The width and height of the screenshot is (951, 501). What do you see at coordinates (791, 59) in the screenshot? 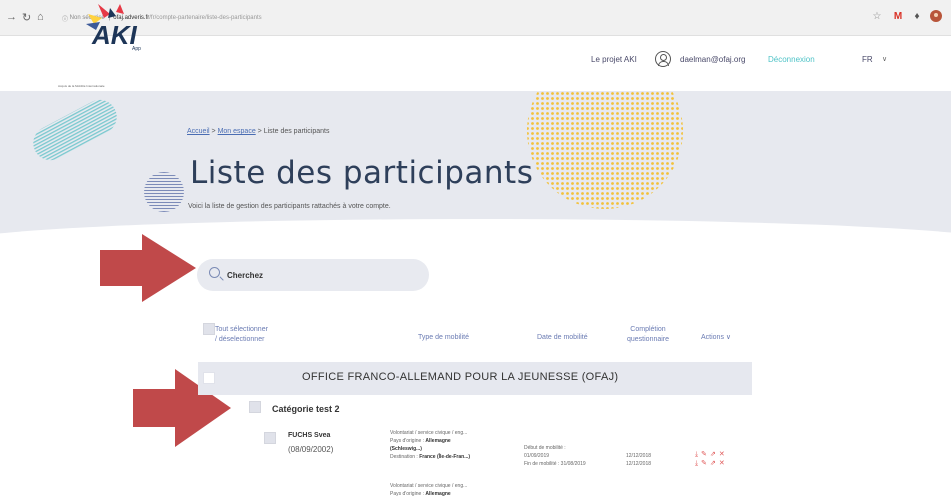
I see `logout-link: Déconnexion` at bounding box center [791, 59].